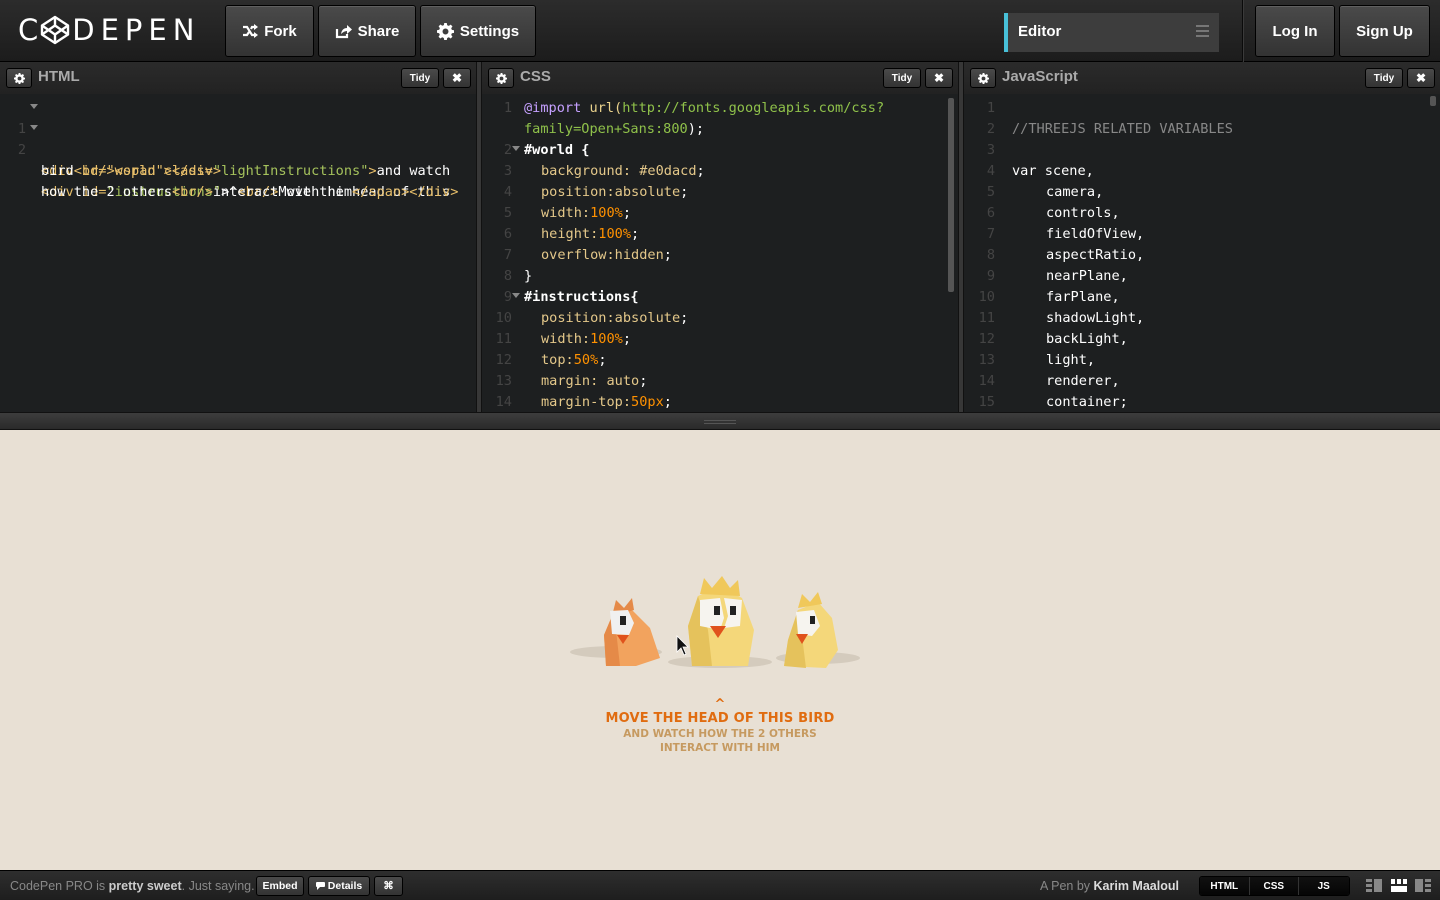 This screenshot has height=900, width=1440. Describe the element at coordinates (986, 402) in the screenshot. I see `line-number: 15` at that location.